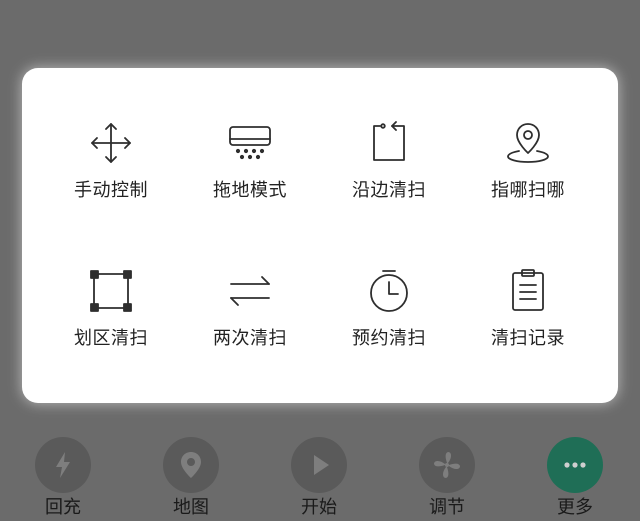  I want to click on mop-air-icon, so click(250, 143).